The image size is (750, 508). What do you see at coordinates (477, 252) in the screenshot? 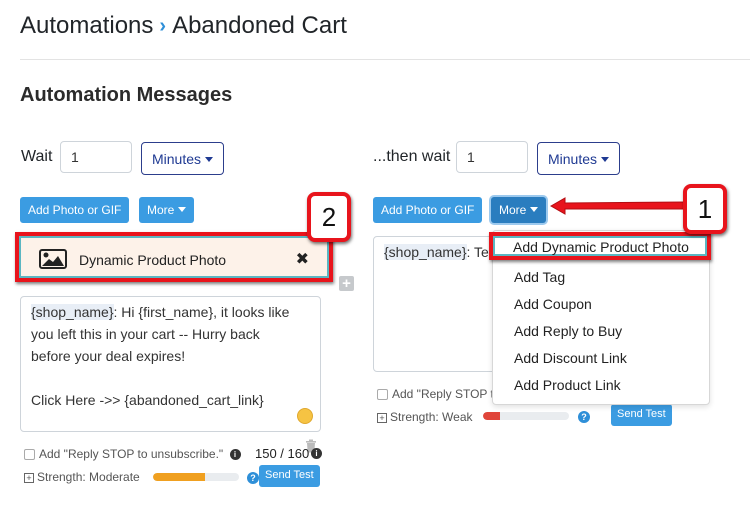
I see `message-text: : Te` at bounding box center [477, 252].